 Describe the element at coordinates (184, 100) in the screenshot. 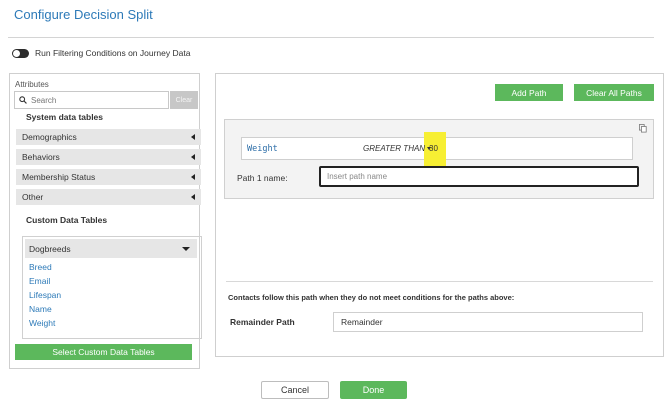

I see `clear-search-button: Clear` at that location.